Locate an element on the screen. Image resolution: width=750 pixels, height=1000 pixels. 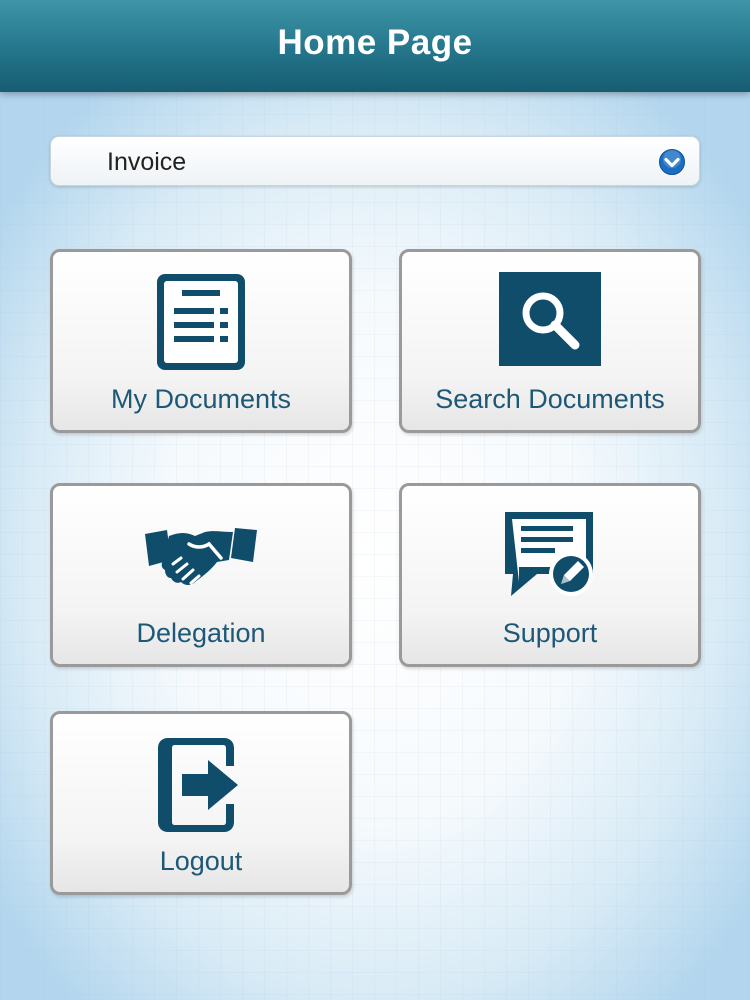
support-button: Support is located at coordinates (550, 575).